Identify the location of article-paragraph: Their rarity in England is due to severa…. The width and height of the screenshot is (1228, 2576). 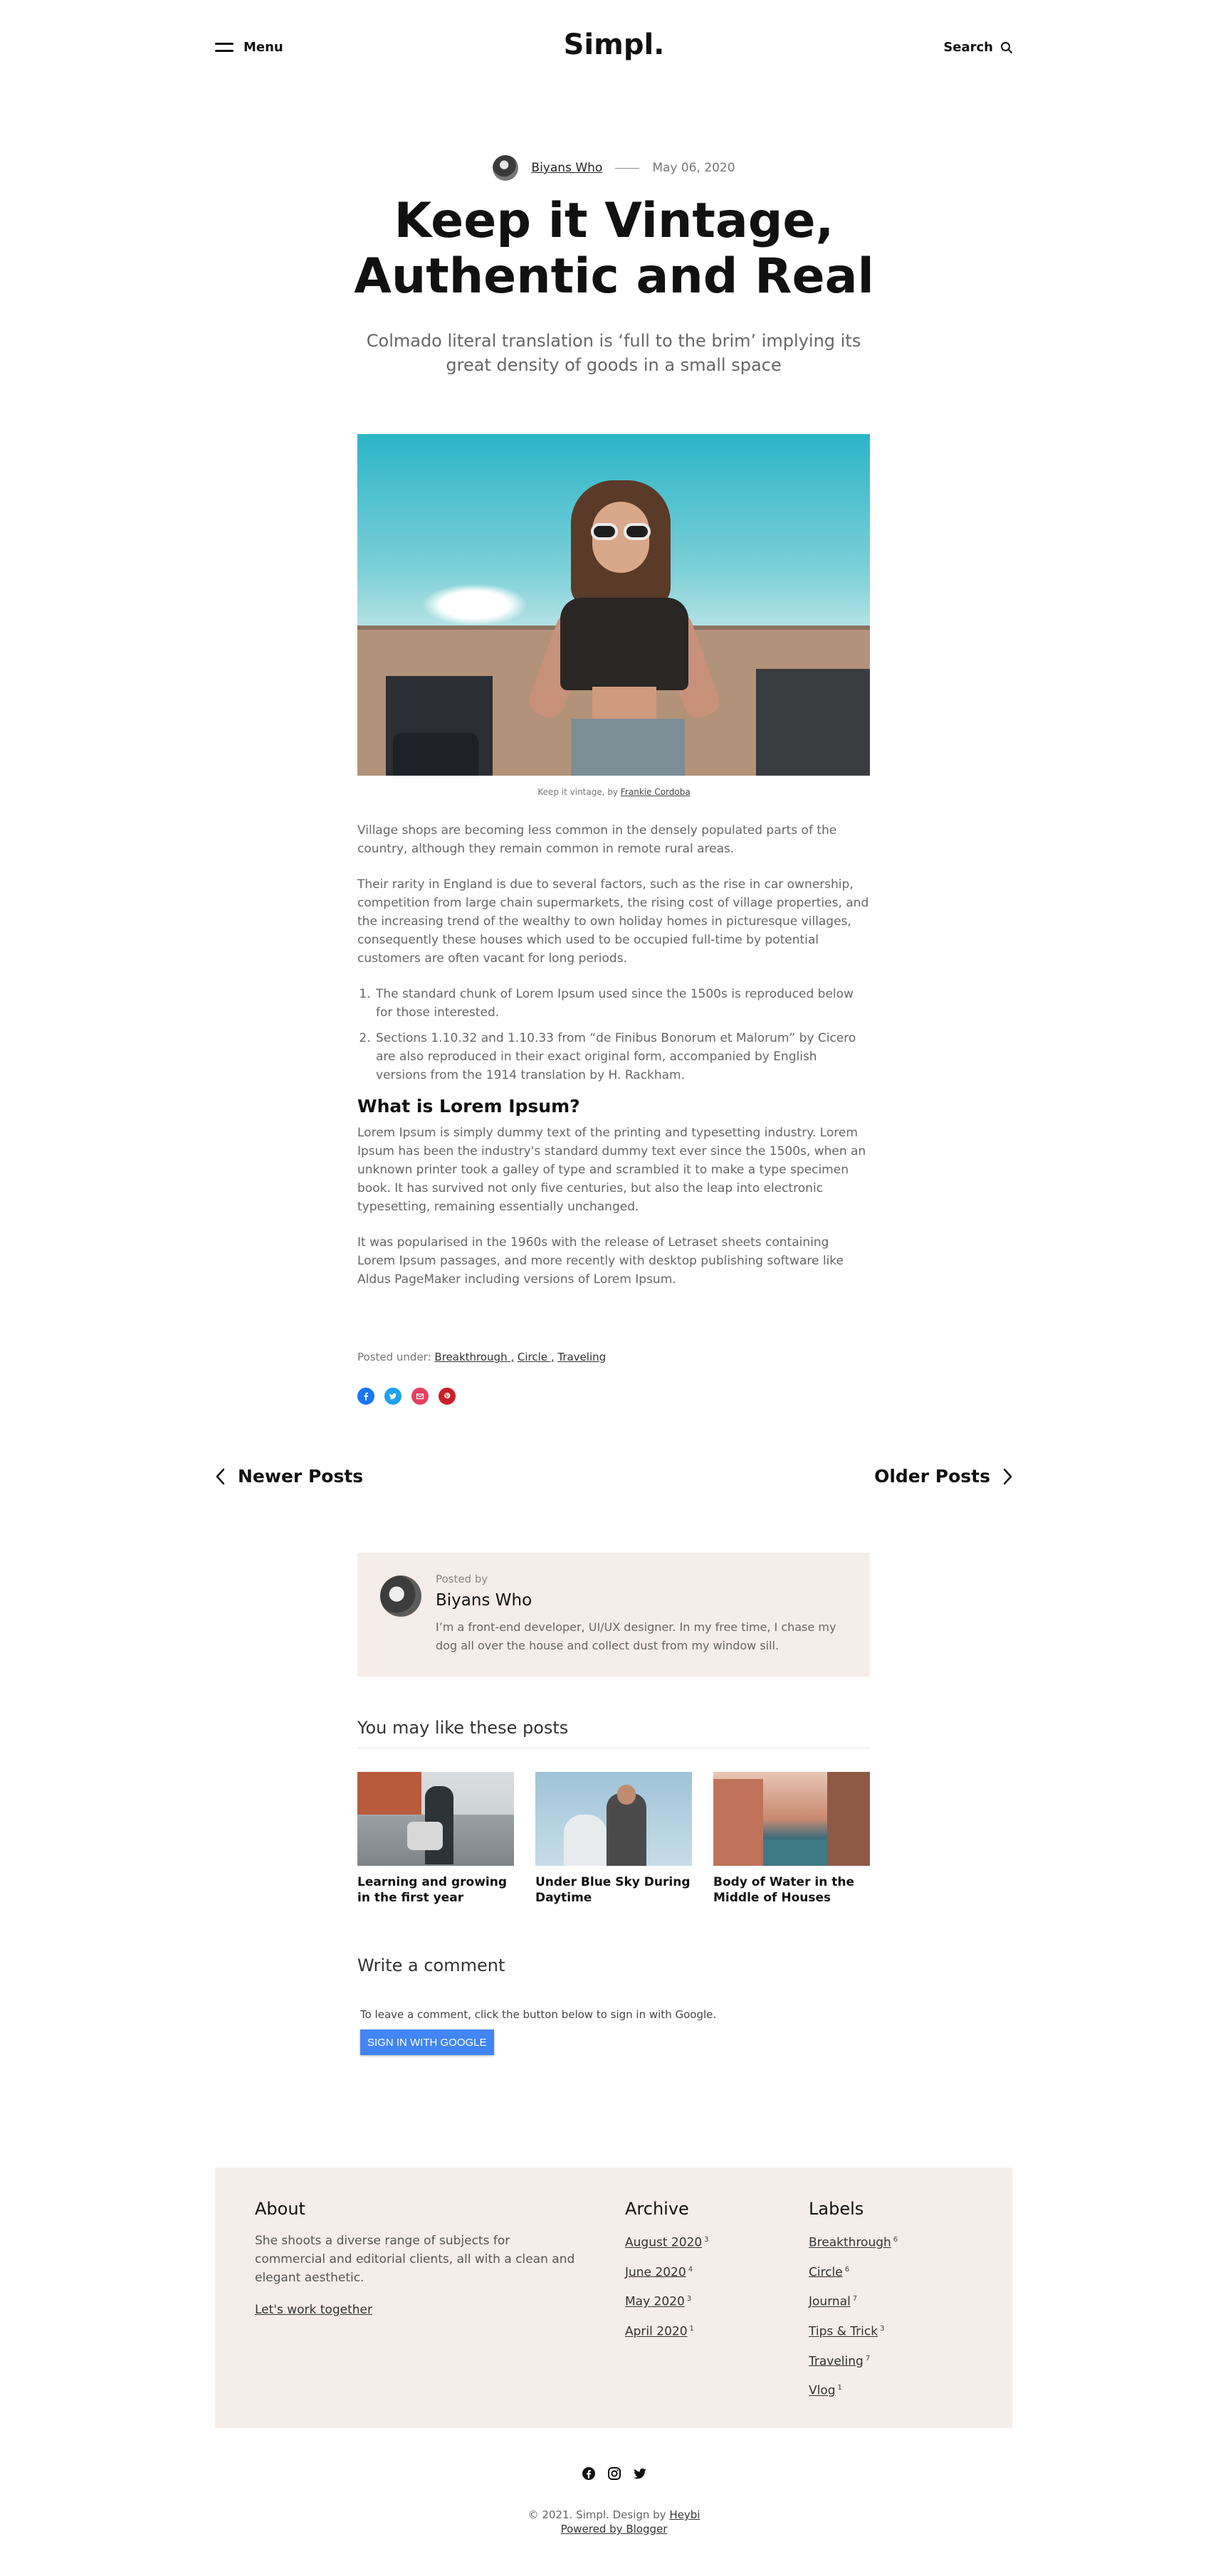
(613, 921).